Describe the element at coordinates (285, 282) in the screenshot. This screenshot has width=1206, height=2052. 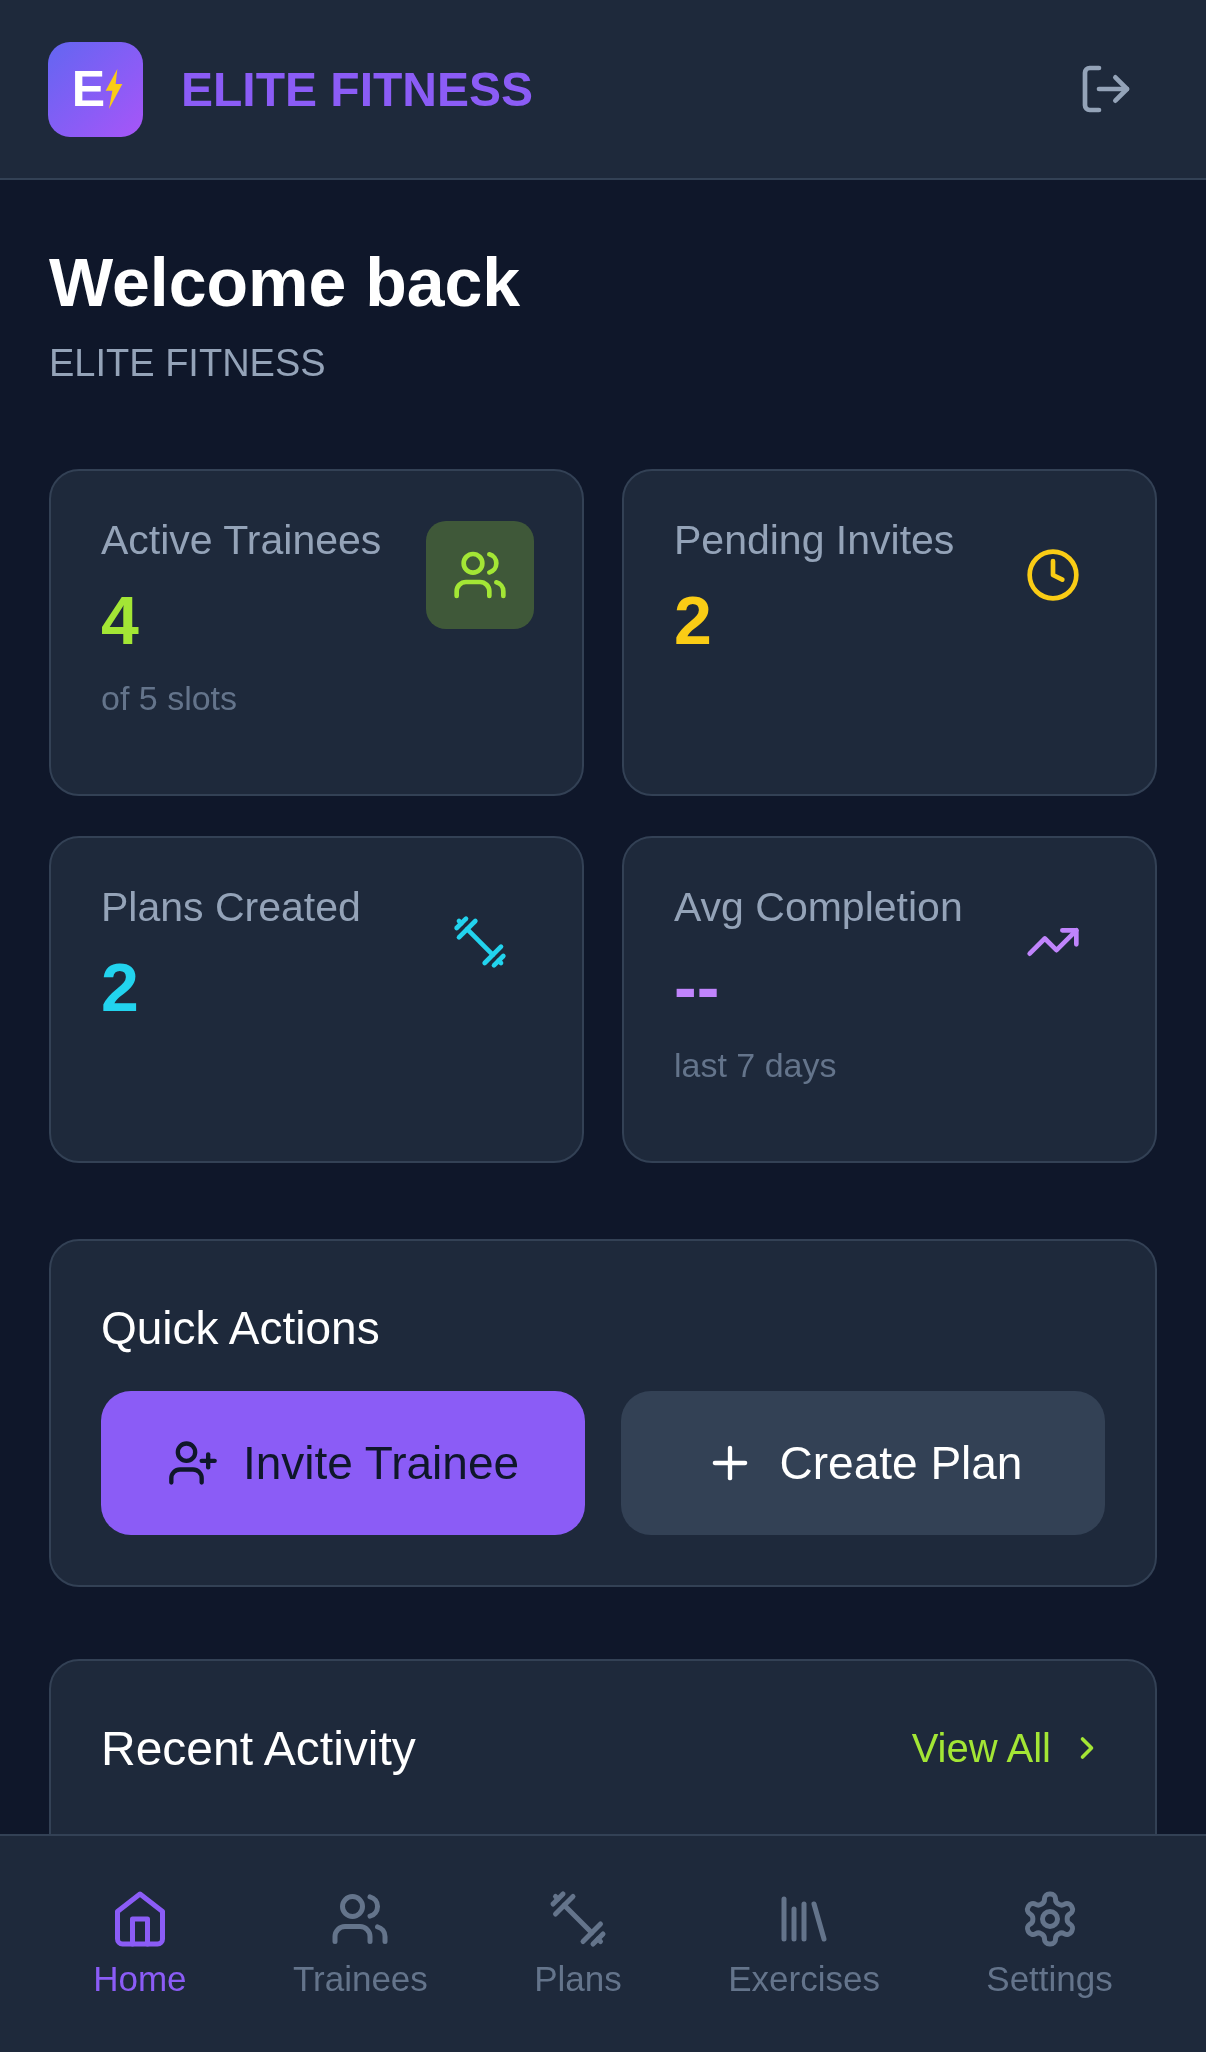
I see `welcome-heading: Welcome back` at that location.